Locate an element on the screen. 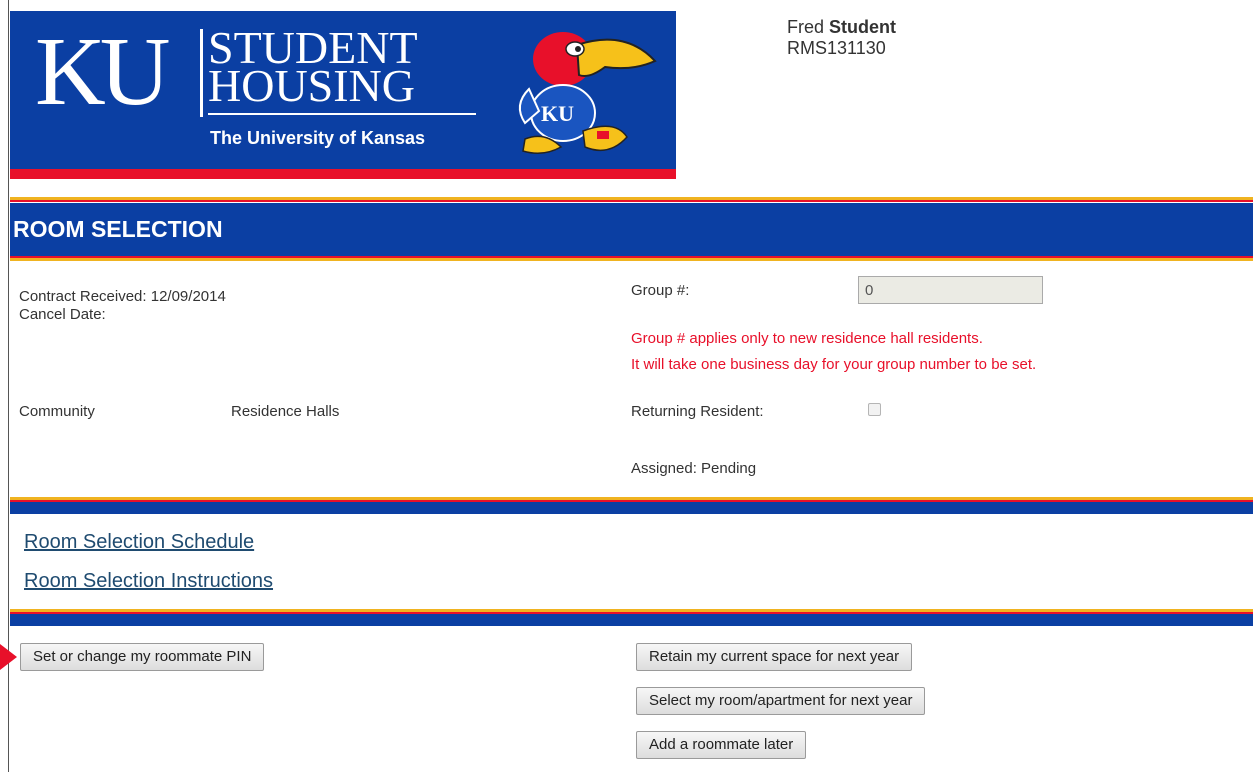 This screenshot has width=1257, height=772. contract-received: Contract Received: 12/09/2014 is located at coordinates (122, 296).